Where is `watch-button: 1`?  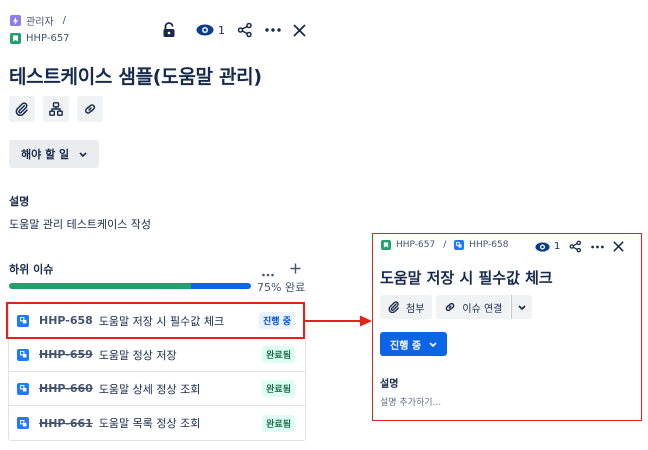
watch-button: 1 is located at coordinates (210, 30).